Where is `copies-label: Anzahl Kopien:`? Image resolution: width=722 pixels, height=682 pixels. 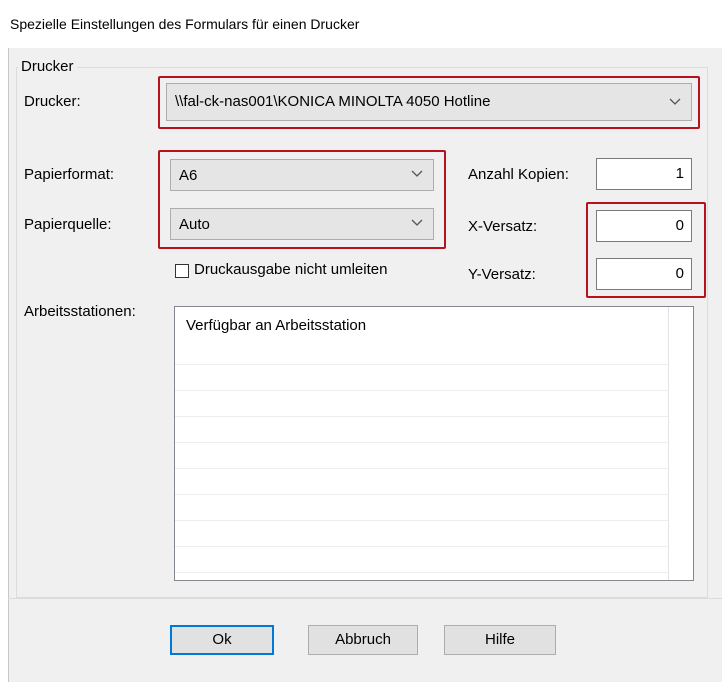 copies-label: Anzahl Kopien: is located at coordinates (518, 174).